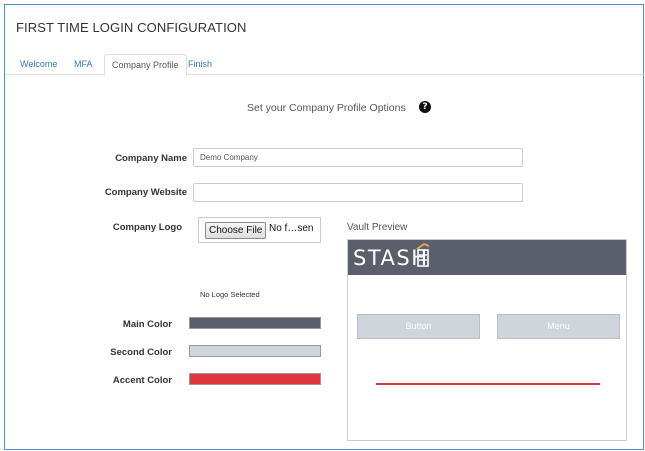 This screenshot has height=451, width=645. What do you see at coordinates (326, 108) in the screenshot?
I see `section-heading: Set your Company Profile Options` at bounding box center [326, 108].